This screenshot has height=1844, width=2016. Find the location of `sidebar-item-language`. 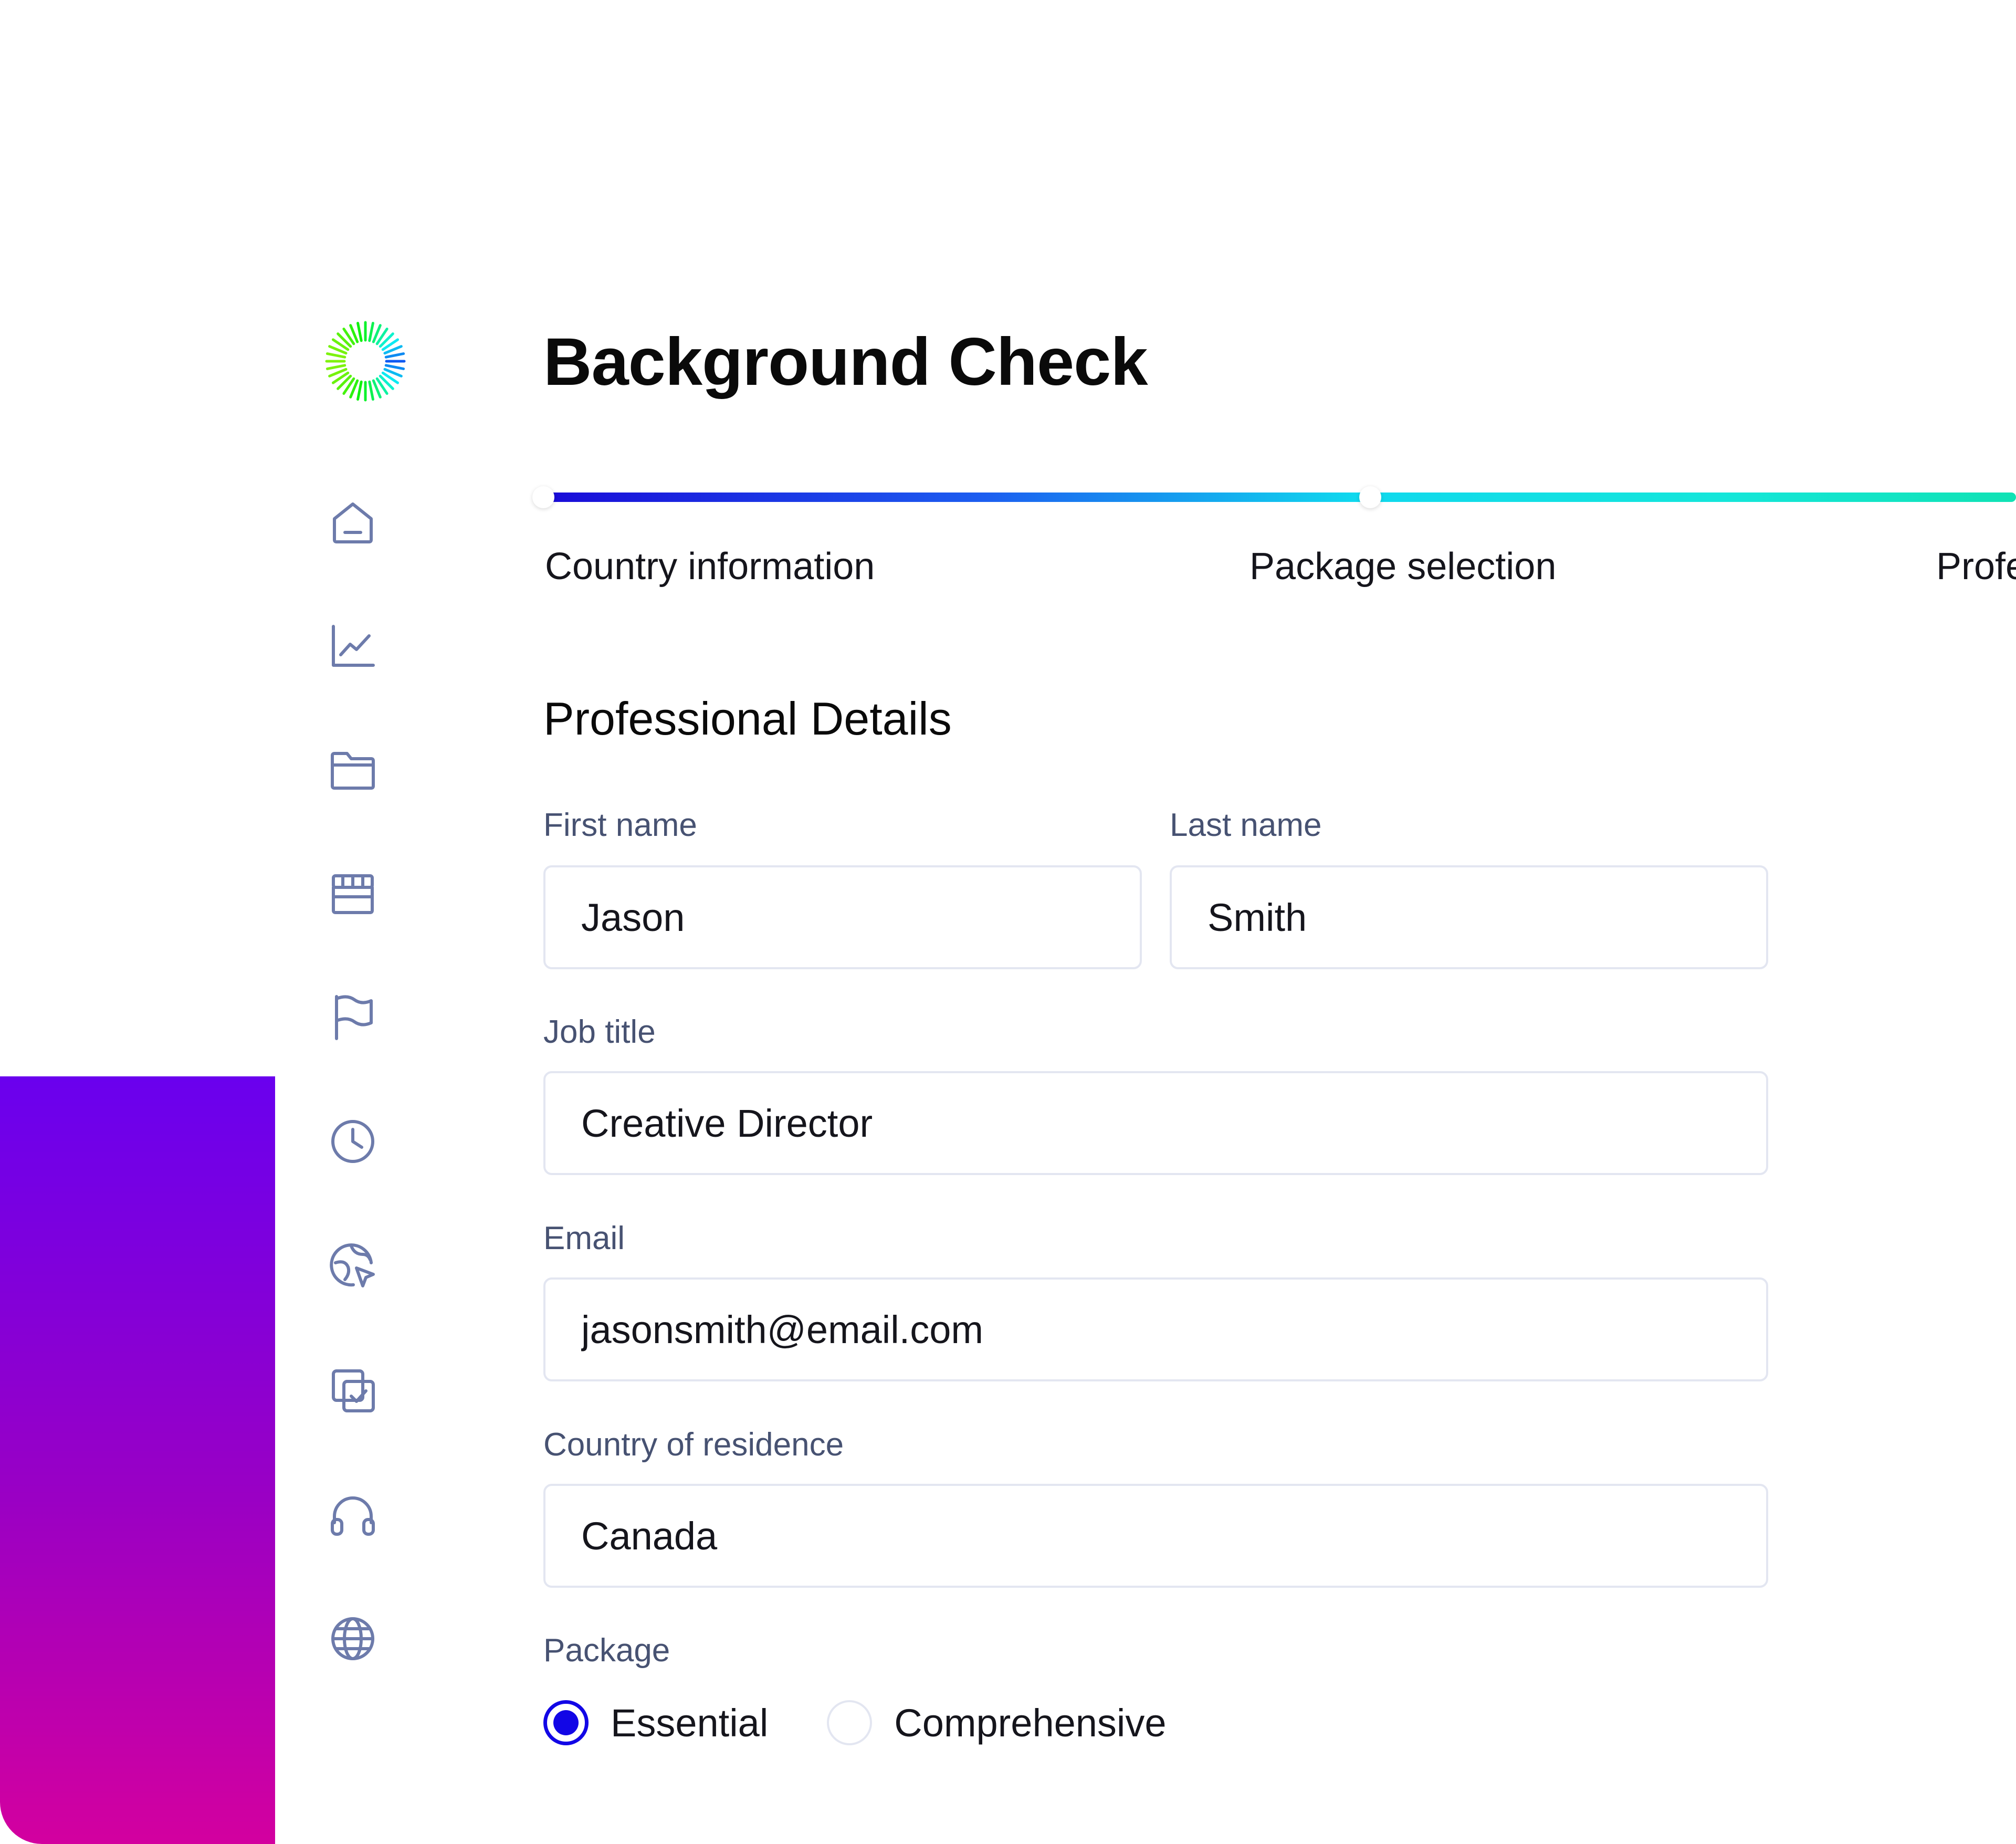

sidebar-item-language is located at coordinates (353, 1639).